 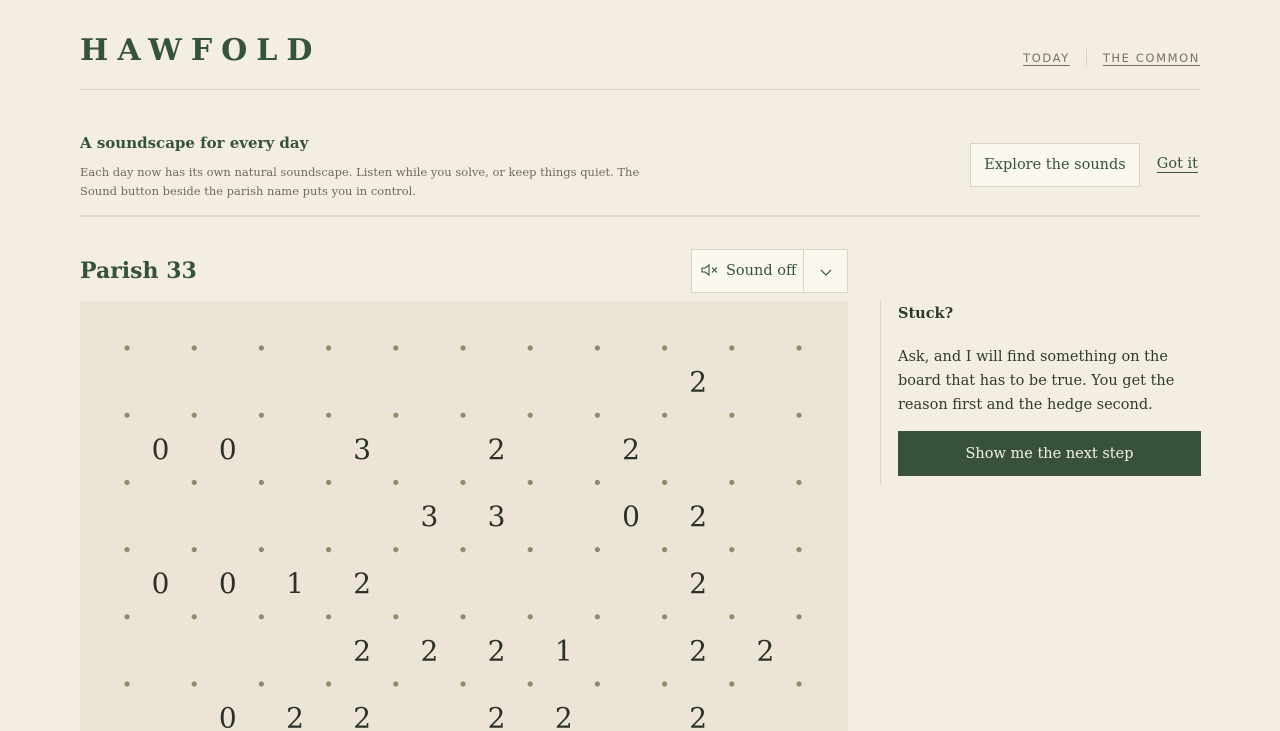 What do you see at coordinates (1055, 165) in the screenshot?
I see `explore-sounds-button: Explore the sounds` at bounding box center [1055, 165].